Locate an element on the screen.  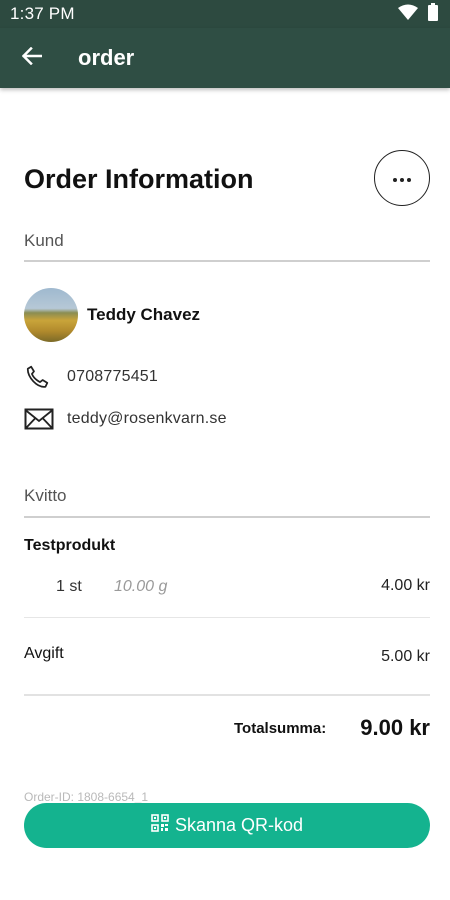
customer-section-label: Kund is located at coordinates (44, 240).